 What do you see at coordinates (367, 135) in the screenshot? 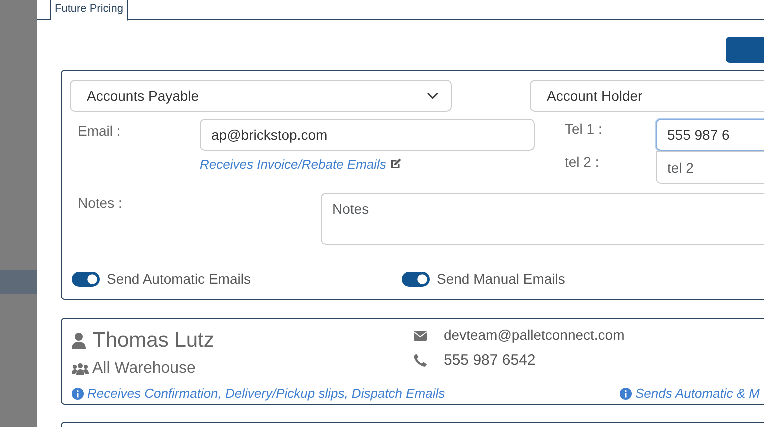
I see `email-field: ap@brickstop.com` at bounding box center [367, 135].